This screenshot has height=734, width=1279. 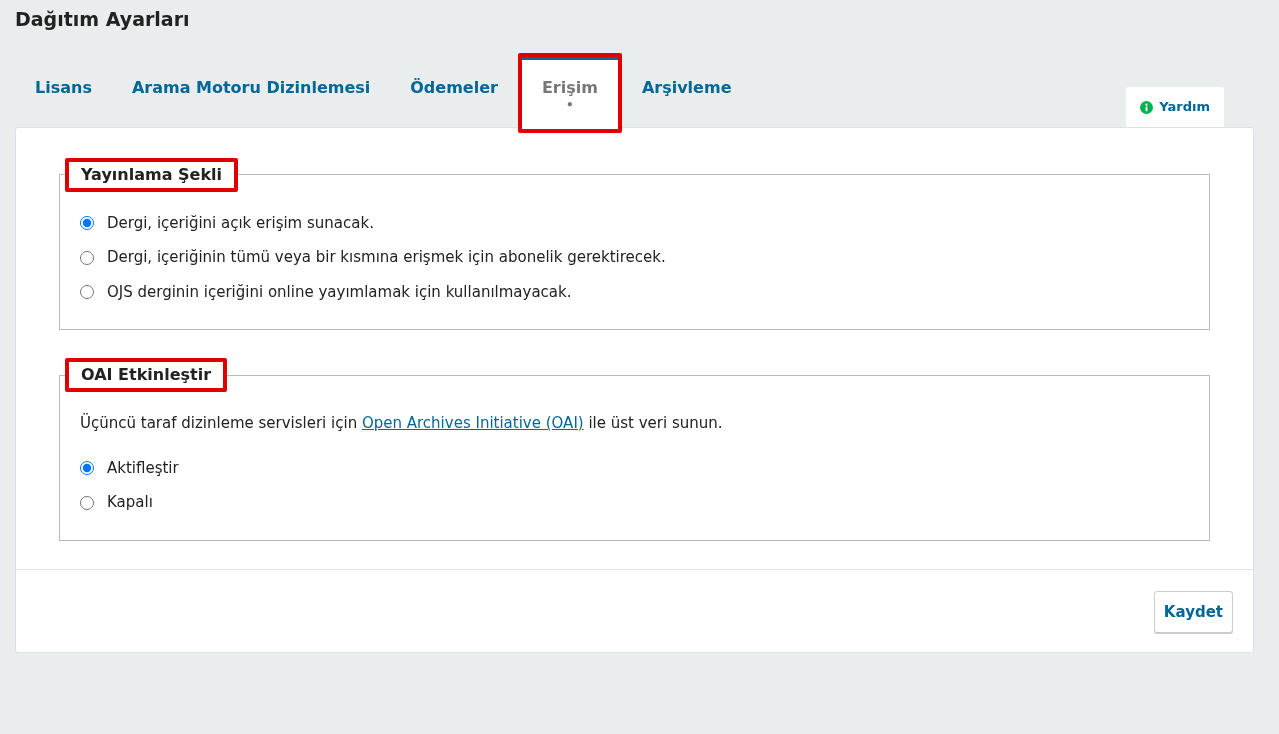 I want to click on option-label: OJS derginin içeriğini online yayımlamak için kullanılmayacak., so click(x=339, y=292).